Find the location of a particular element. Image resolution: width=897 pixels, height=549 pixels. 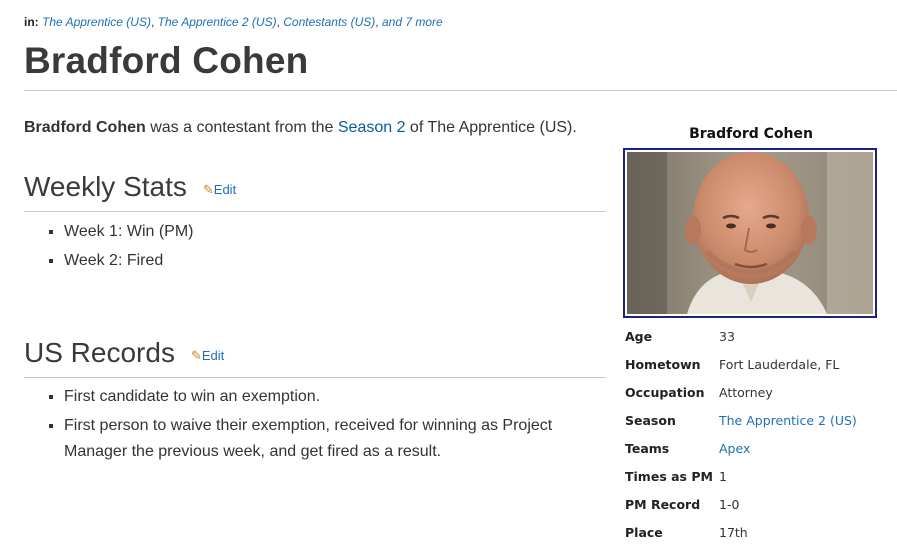

row-label: Hometown is located at coordinates (663, 364).